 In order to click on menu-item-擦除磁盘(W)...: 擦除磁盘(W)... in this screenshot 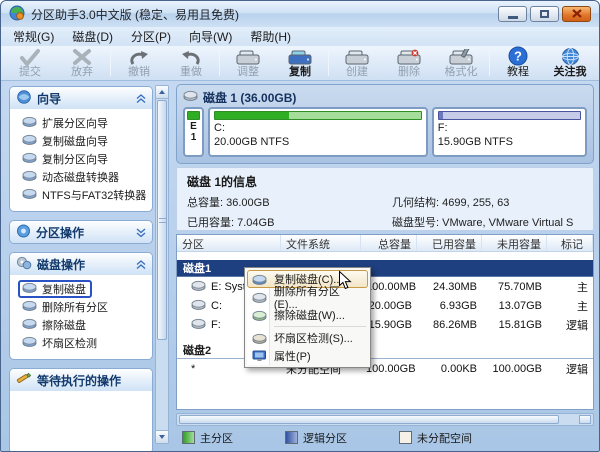, I will do `click(307, 315)`.